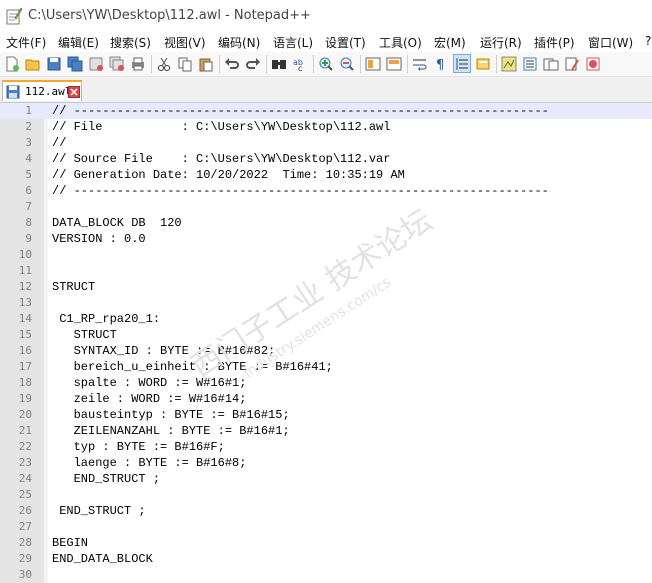 Image resolution: width=652 pixels, height=583 pixels. What do you see at coordinates (117, 223) in the screenshot?
I see `code-text: DATA_BLOCK DB 120` at bounding box center [117, 223].